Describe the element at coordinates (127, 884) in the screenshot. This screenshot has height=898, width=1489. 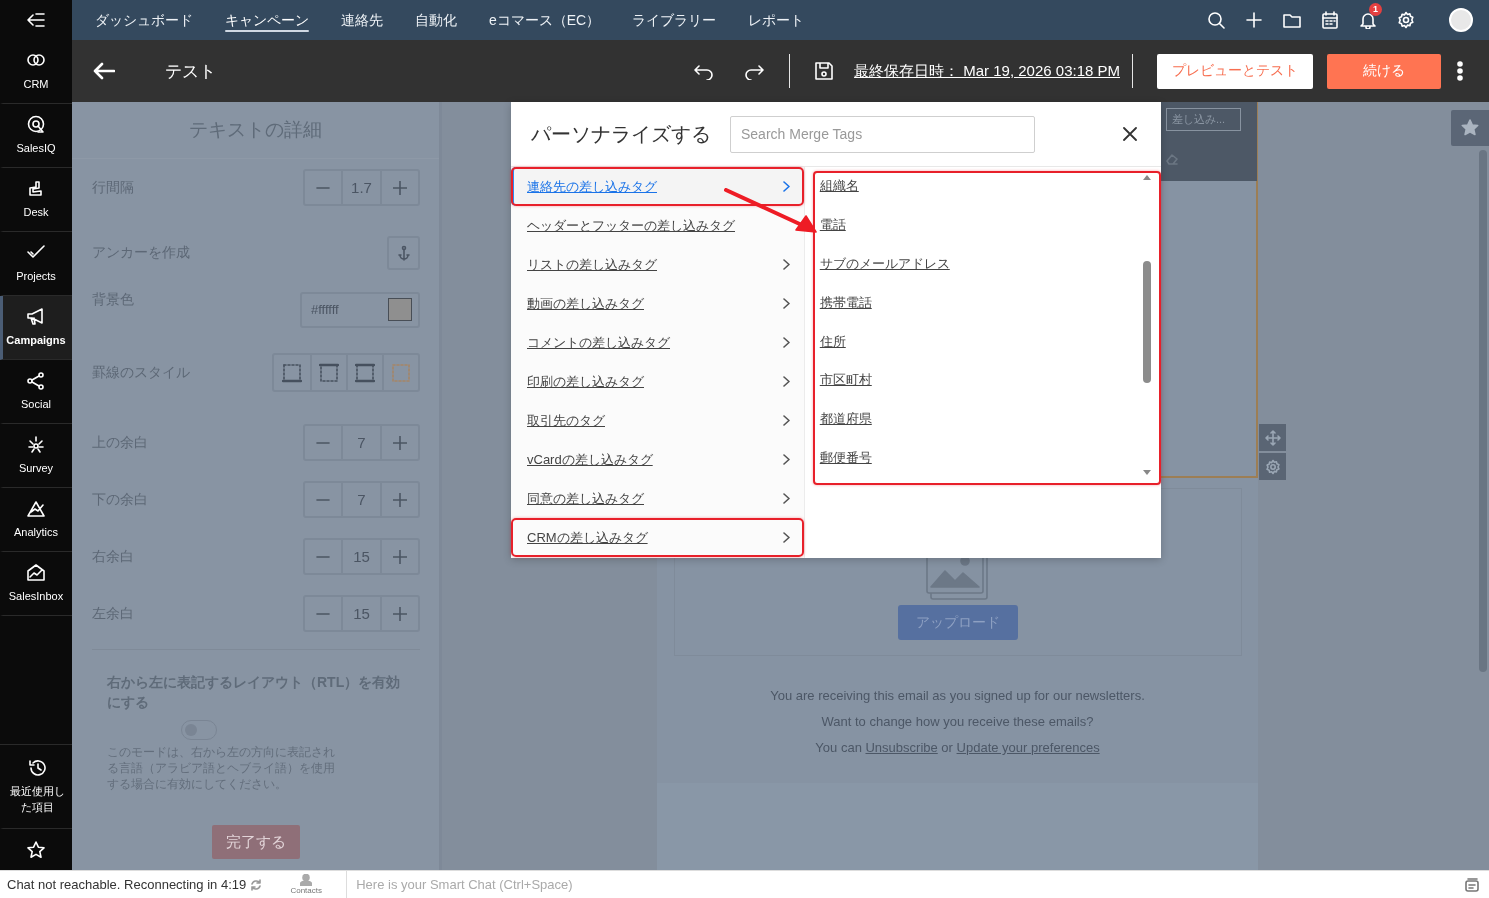
I see `chat-status-text: Chat not reachable. Reconnecting in 4:19` at that location.